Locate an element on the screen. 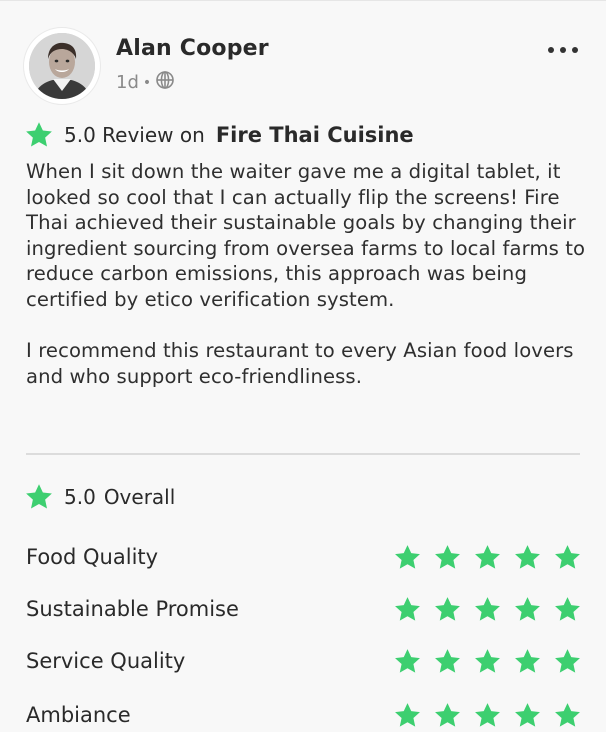  rating-row-service-quality: Service Quality is located at coordinates (304, 661).